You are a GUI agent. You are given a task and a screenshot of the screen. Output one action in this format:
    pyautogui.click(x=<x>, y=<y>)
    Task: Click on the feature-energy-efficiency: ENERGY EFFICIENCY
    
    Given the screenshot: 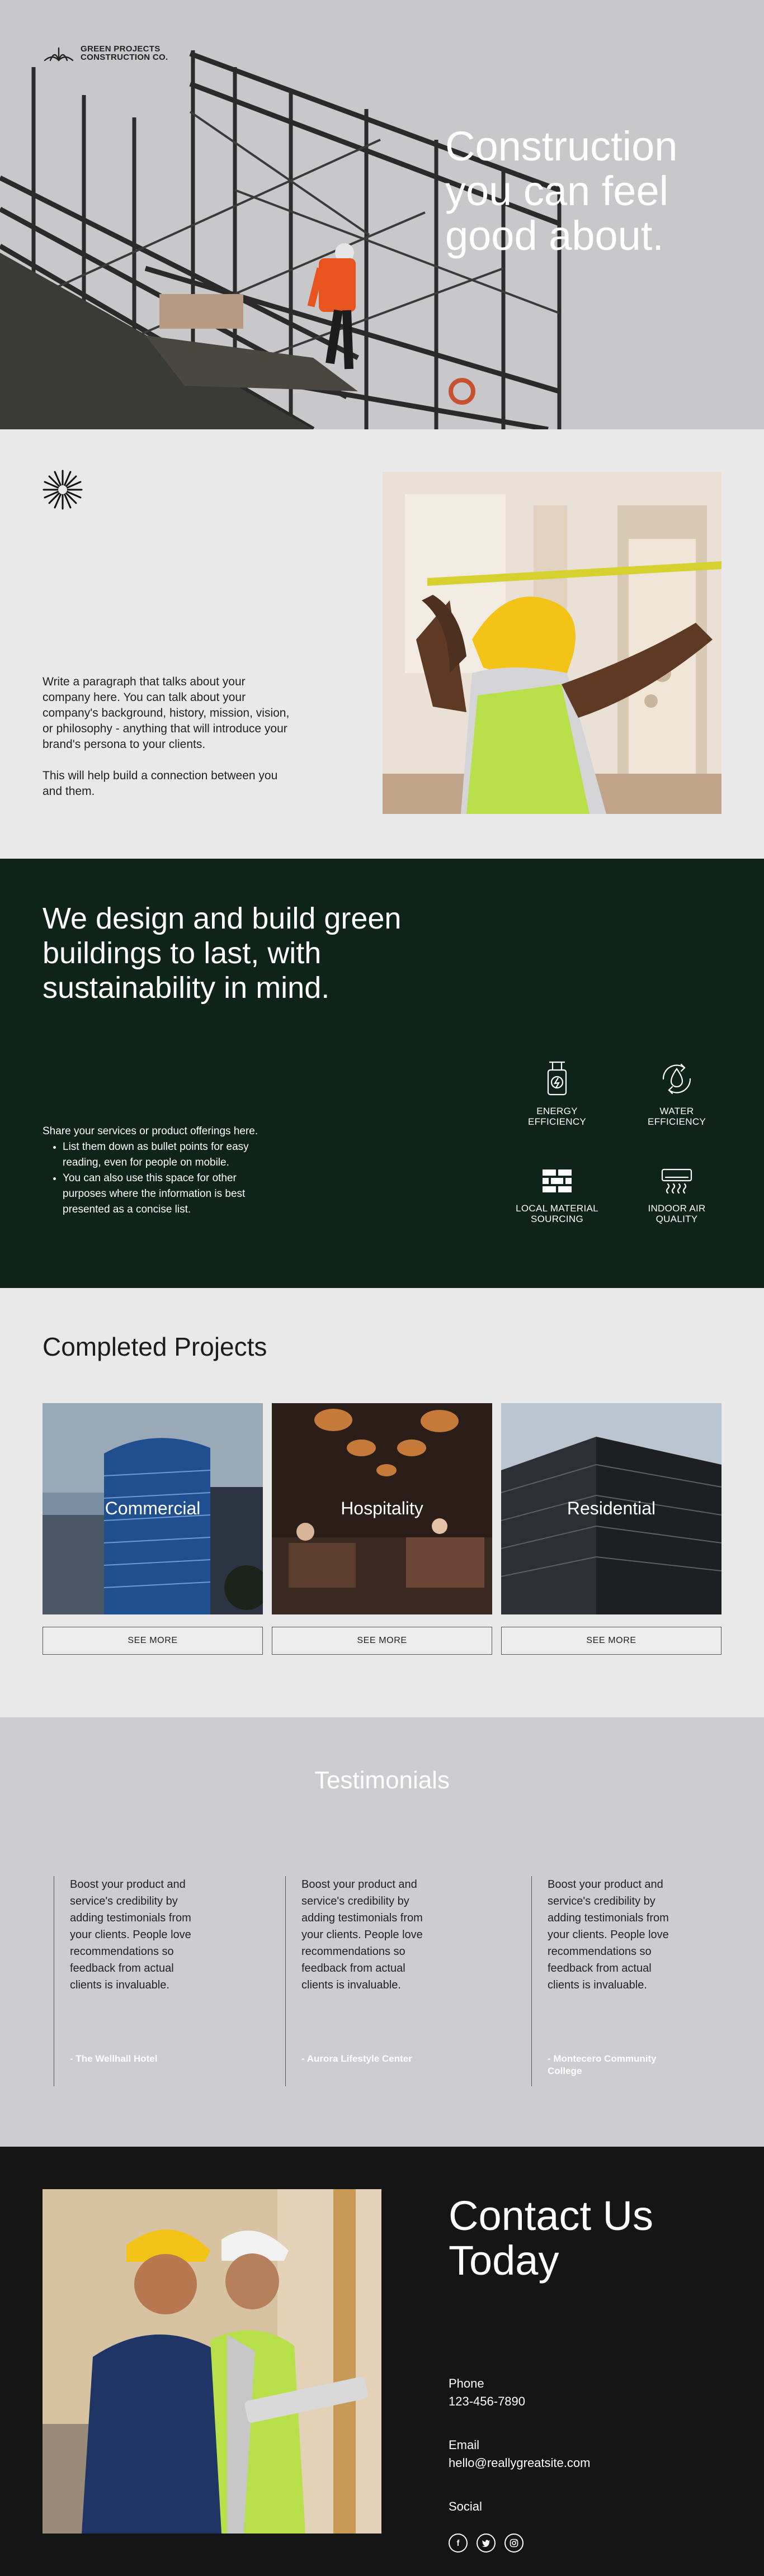 What is the action you would take?
    pyautogui.click(x=557, y=1093)
    